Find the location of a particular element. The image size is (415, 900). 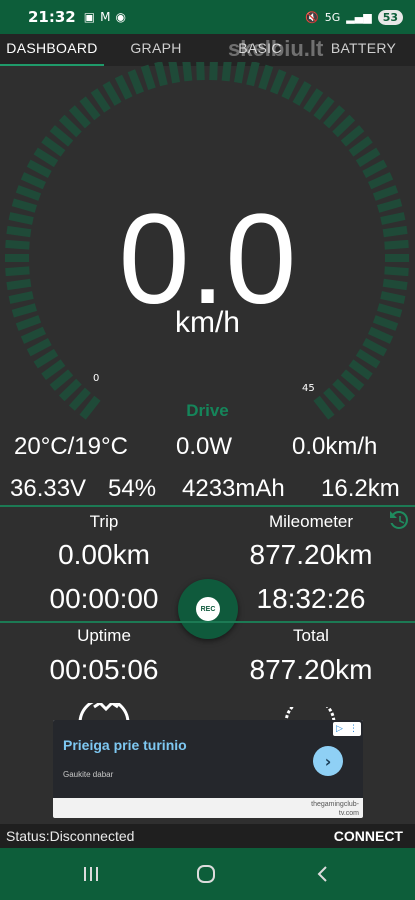

mail-icon: M is located at coordinates (105, 17).